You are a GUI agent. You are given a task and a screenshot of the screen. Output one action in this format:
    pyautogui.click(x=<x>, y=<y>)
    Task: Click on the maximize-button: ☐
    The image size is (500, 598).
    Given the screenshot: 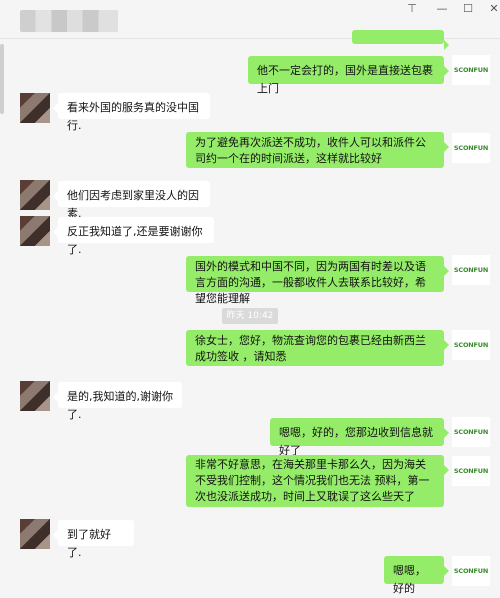 What is the action you would take?
    pyautogui.click(x=468, y=8)
    